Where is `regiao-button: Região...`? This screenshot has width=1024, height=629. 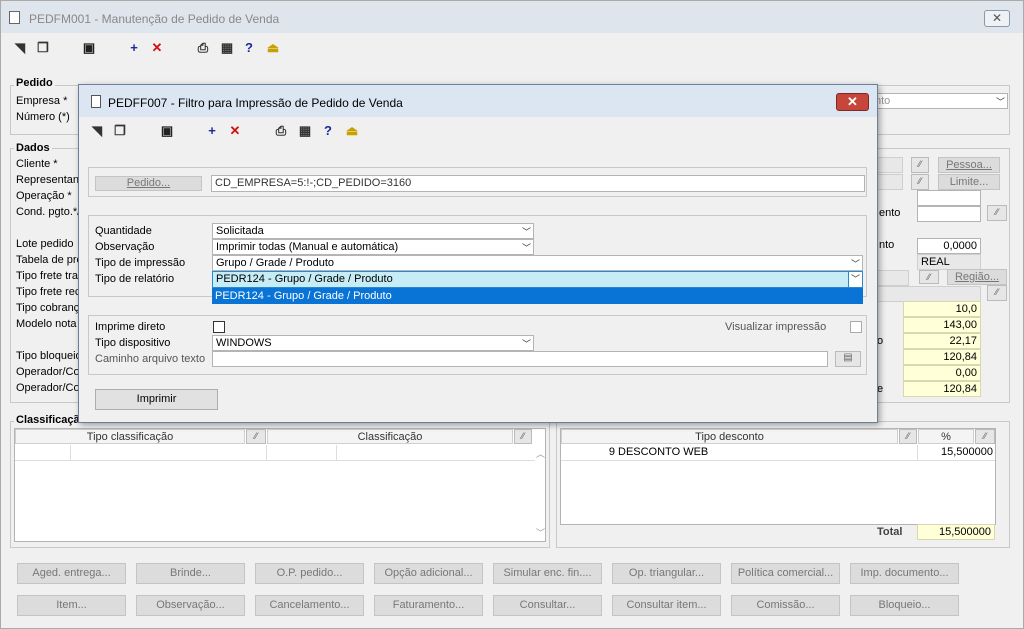 regiao-button: Região... is located at coordinates (977, 277).